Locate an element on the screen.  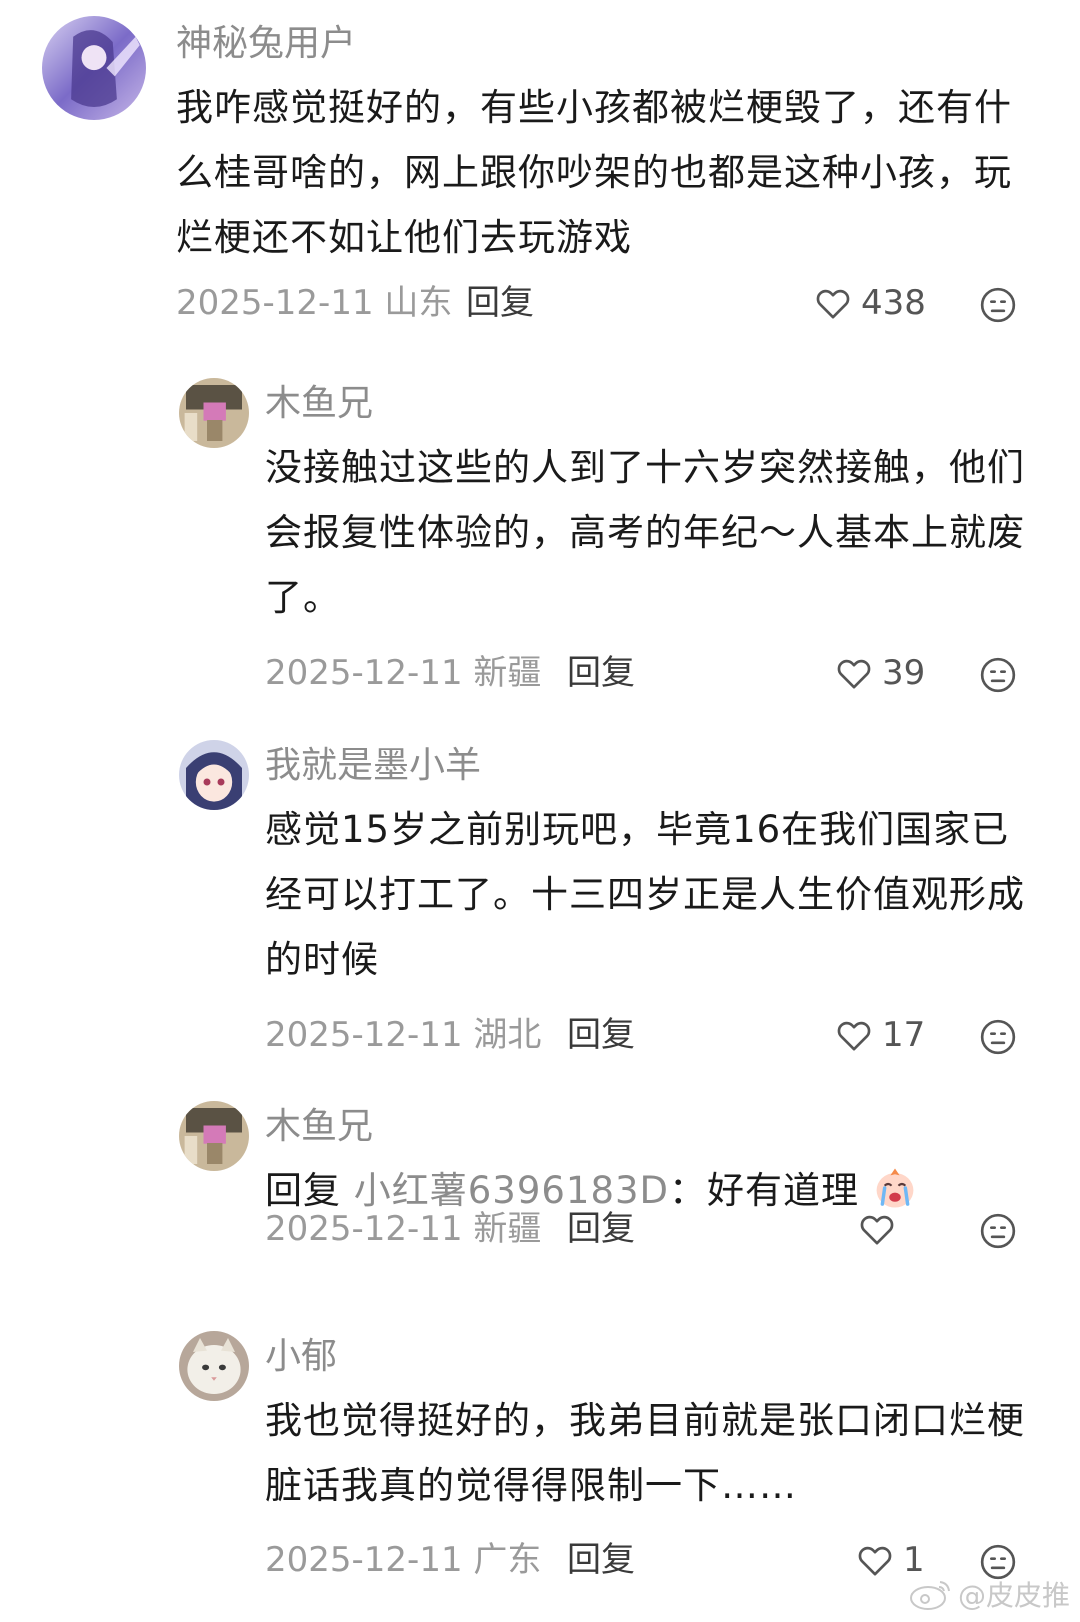
comment-username: 小郁 is located at coordinates (301, 1357).